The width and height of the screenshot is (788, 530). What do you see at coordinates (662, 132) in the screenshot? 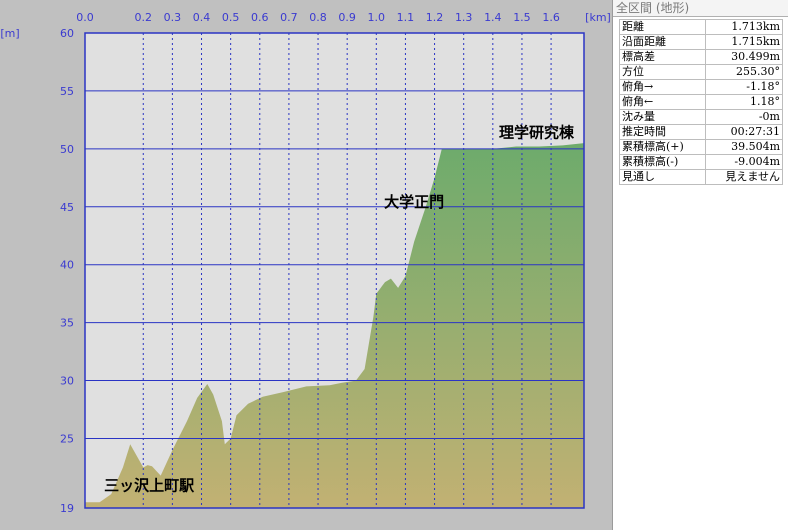
I see `info-row-label: 推定時間` at bounding box center [662, 132].